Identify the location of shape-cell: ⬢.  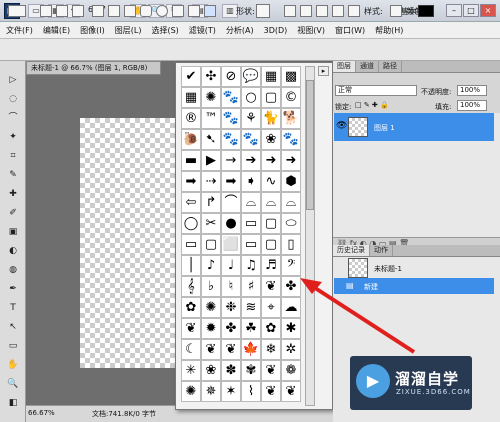
(291, 181).